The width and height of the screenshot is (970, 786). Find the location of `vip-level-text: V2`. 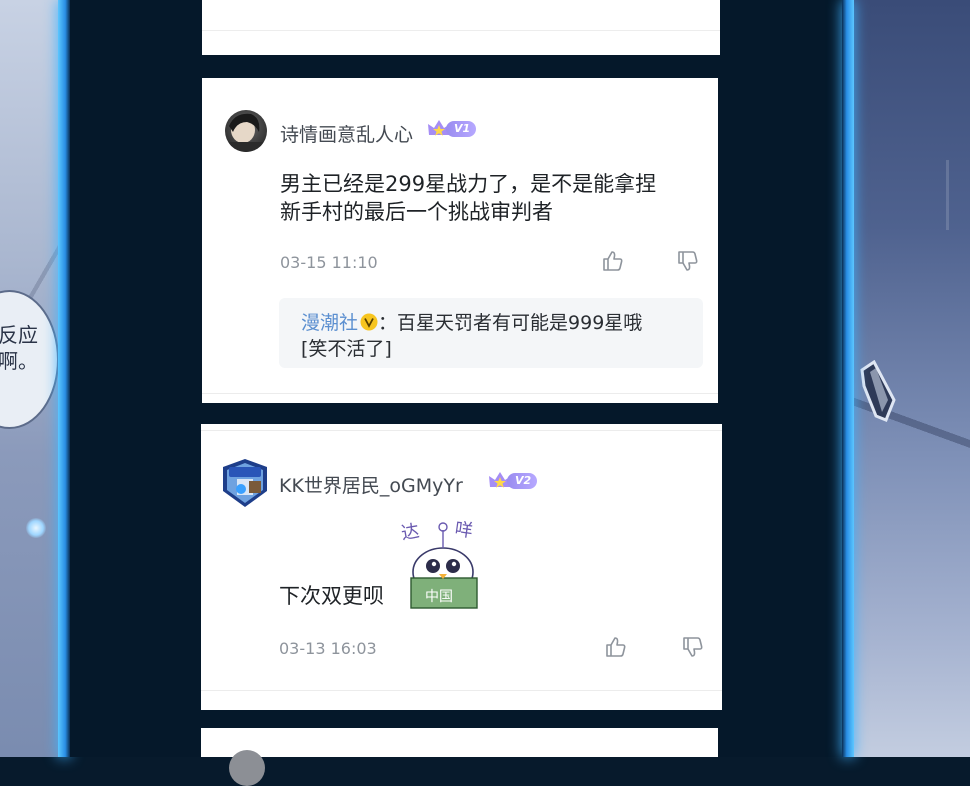

vip-level-text: V2 is located at coordinates (522, 481).